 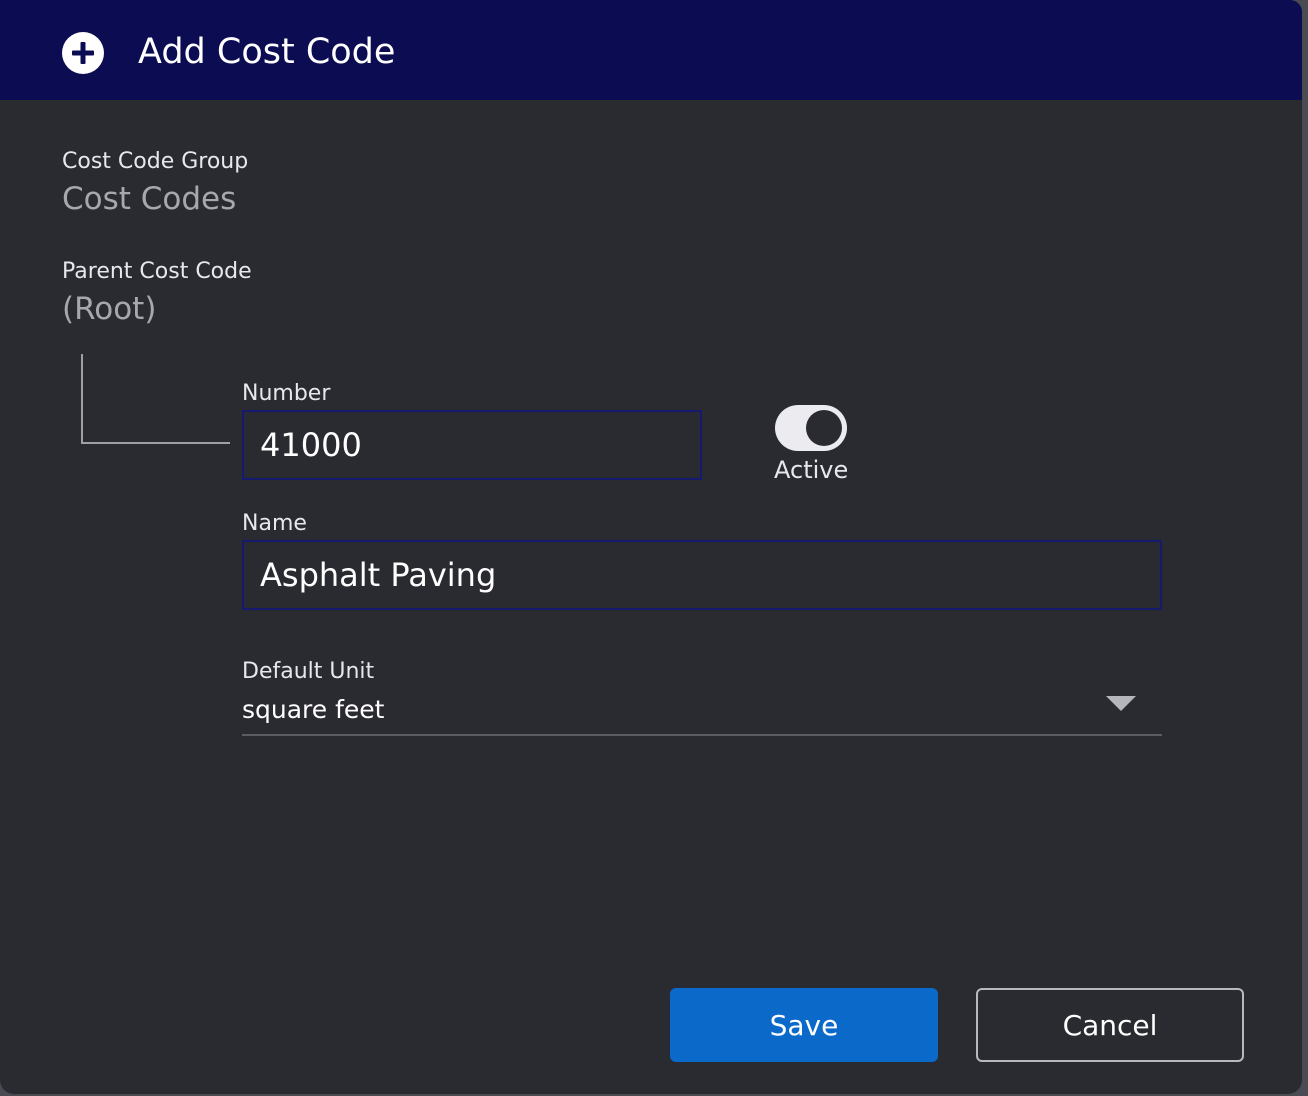 What do you see at coordinates (702, 714) in the screenshot?
I see `default-unit-select: square feet` at bounding box center [702, 714].